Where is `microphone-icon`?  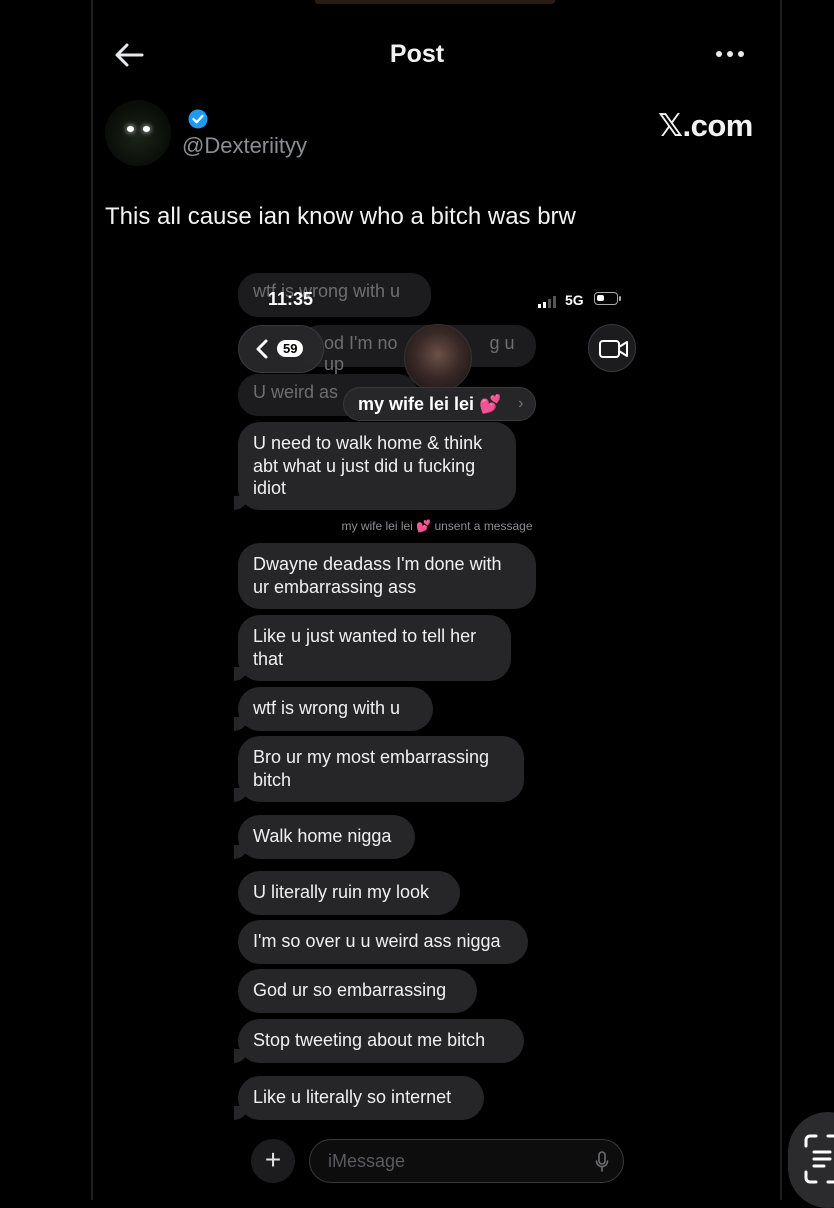
microphone-icon is located at coordinates (602, 1162).